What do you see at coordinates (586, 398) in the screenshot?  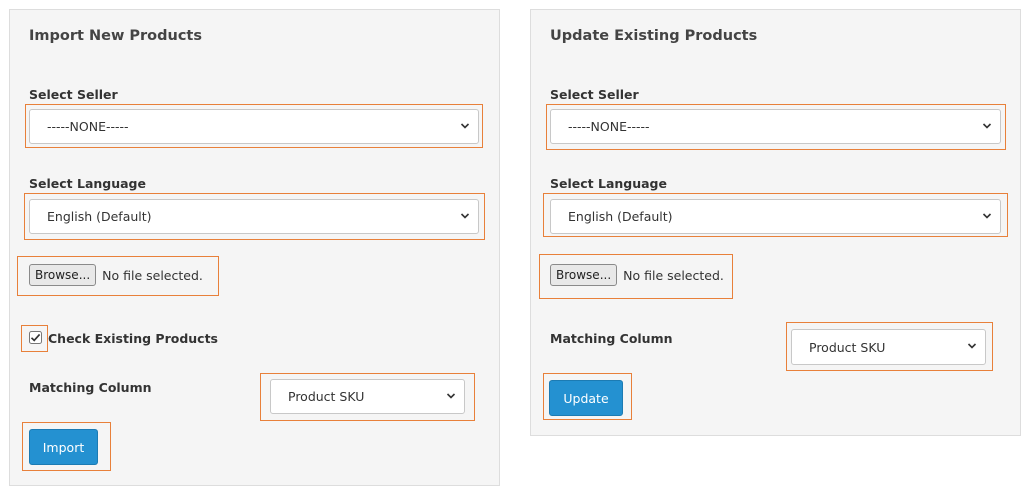 I see `update-button: Update` at bounding box center [586, 398].